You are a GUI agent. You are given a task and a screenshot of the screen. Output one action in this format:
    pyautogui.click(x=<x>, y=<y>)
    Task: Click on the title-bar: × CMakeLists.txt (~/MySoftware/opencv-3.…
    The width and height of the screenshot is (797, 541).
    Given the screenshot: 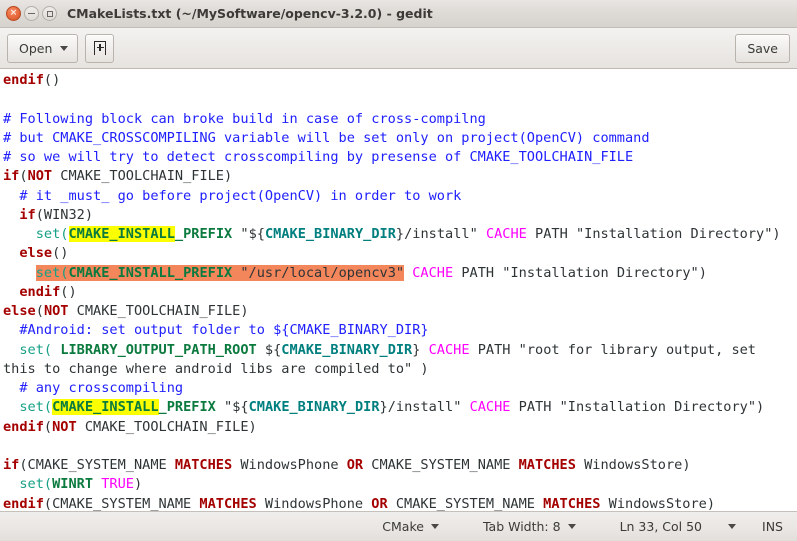 What is the action you would take?
    pyautogui.click(x=398, y=14)
    